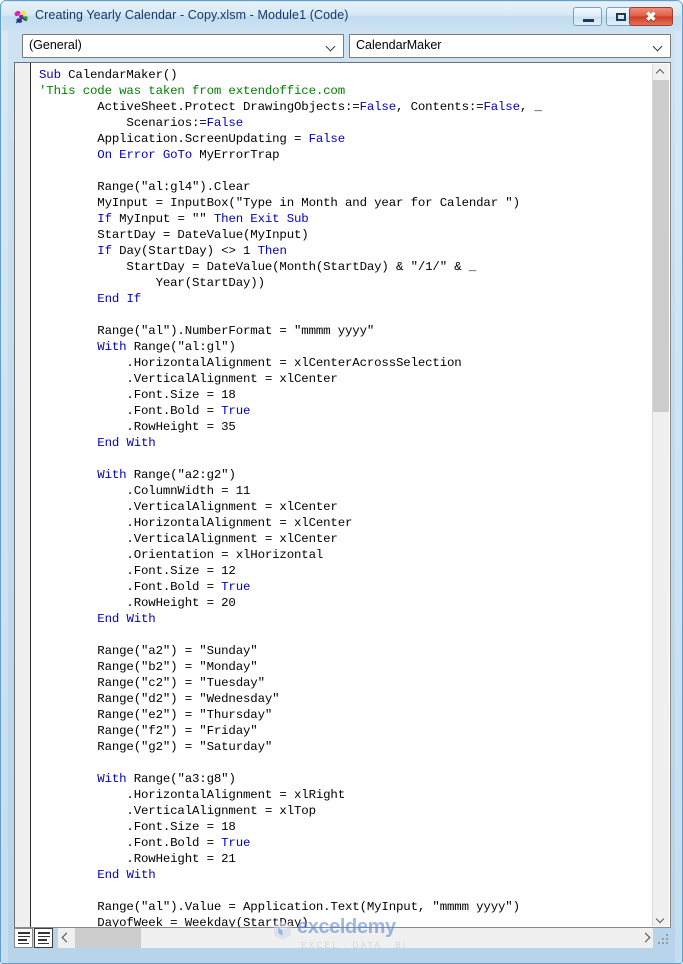 The width and height of the screenshot is (683, 964). What do you see at coordinates (55, 45) in the screenshot?
I see `object-dropdown-value: (General)` at bounding box center [55, 45].